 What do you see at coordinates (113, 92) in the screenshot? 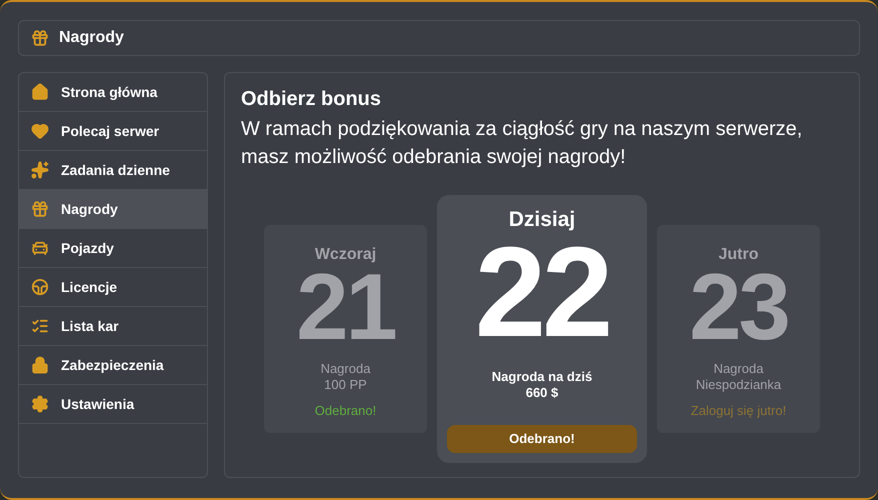
I see `sidebar-item: Strona główna` at bounding box center [113, 92].